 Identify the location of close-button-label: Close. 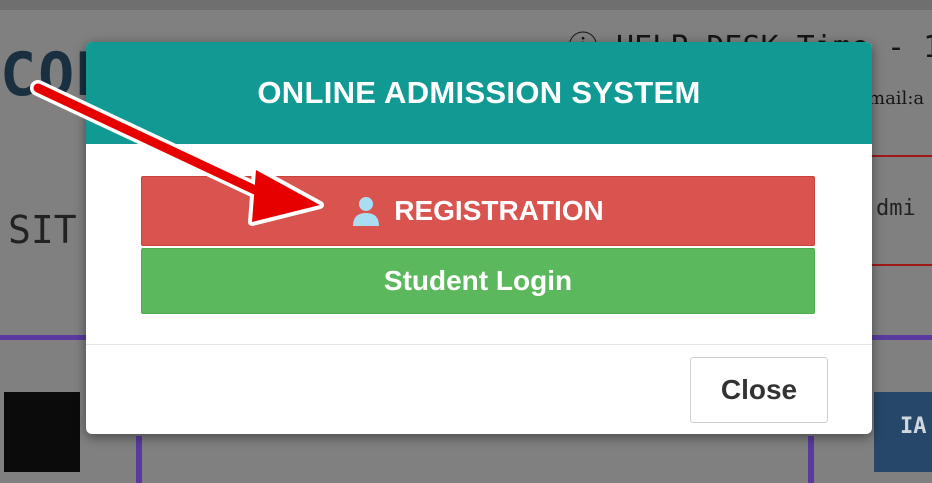
(759, 389).